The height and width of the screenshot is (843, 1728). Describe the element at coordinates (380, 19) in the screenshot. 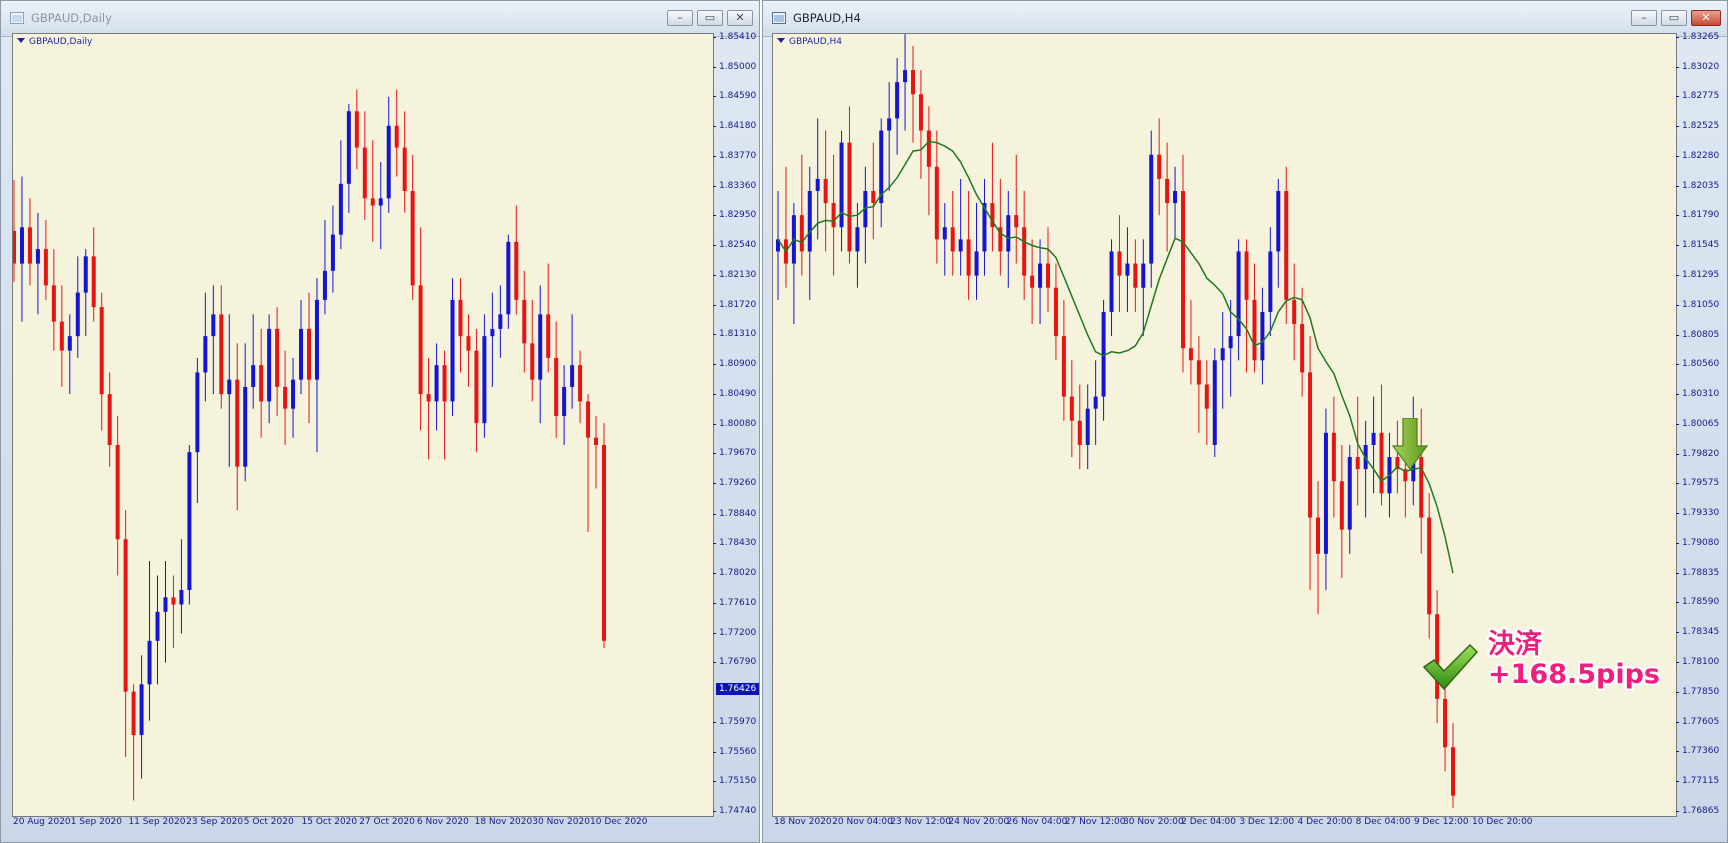

I see `daily-window-titlebar: GBPAUD,Daily – ▭ ✕` at that location.